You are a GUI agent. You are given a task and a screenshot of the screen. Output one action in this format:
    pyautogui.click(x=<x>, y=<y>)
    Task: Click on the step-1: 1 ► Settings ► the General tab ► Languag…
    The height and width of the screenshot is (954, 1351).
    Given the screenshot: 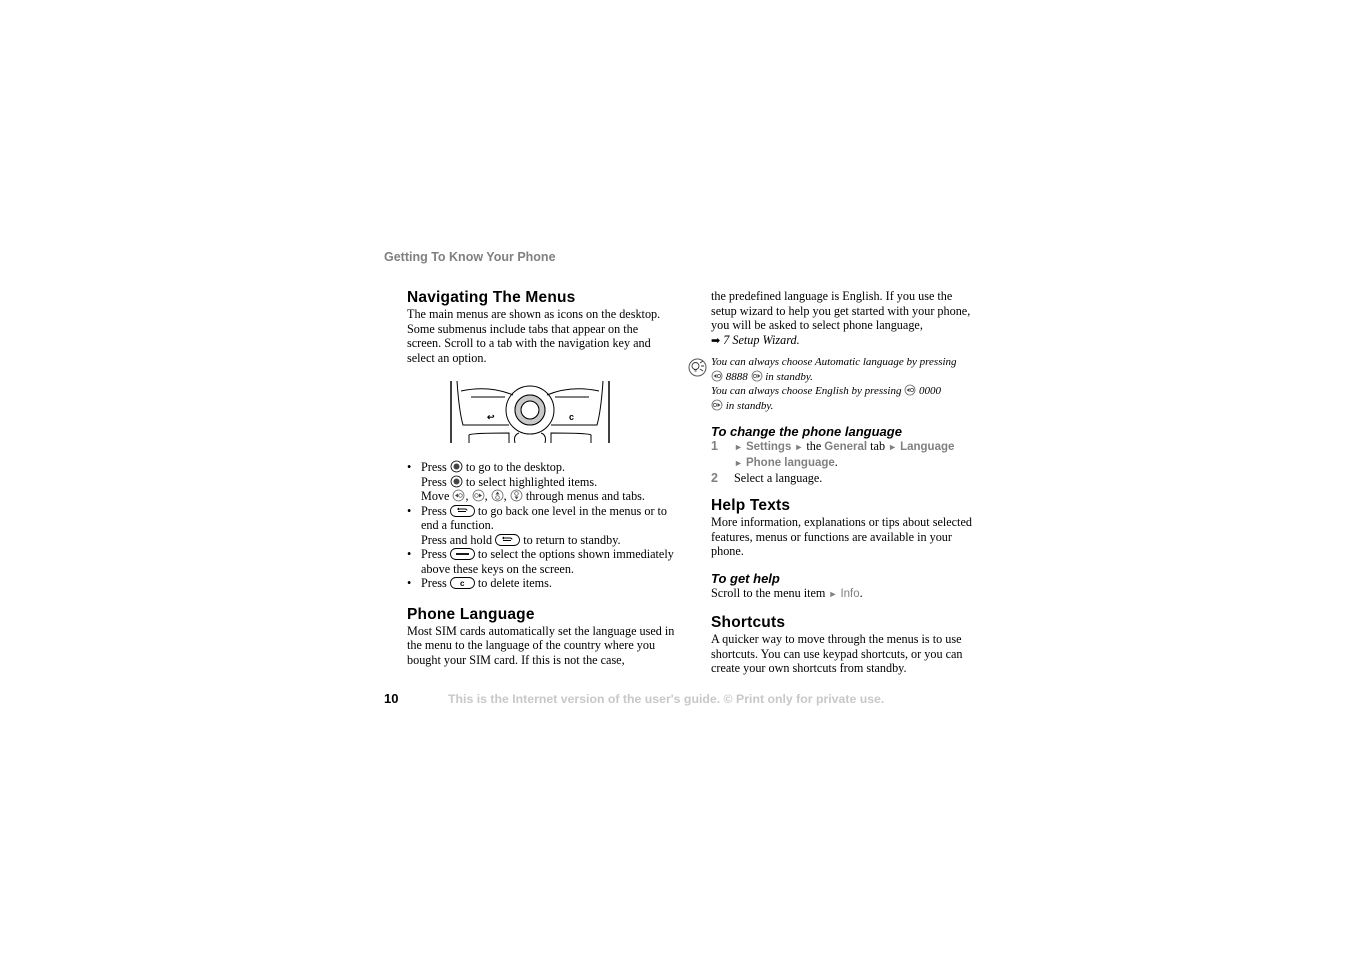 What is the action you would take?
    pyautogui.click(x=833, y=454)
    